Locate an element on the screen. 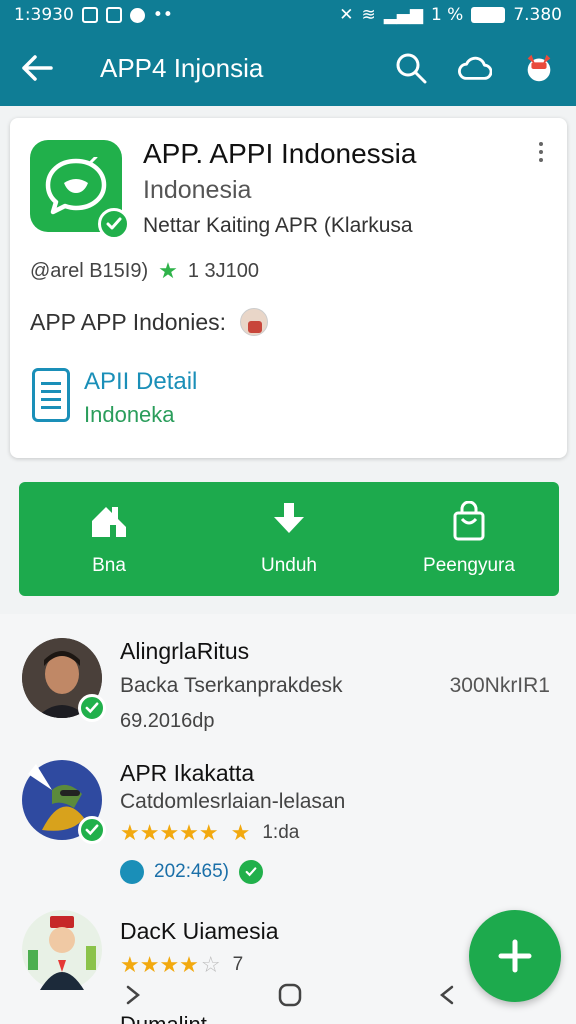 The height and width of the screenshot is (1024, 576). battery-percent: 1 % is located at coordinates (447, 15).